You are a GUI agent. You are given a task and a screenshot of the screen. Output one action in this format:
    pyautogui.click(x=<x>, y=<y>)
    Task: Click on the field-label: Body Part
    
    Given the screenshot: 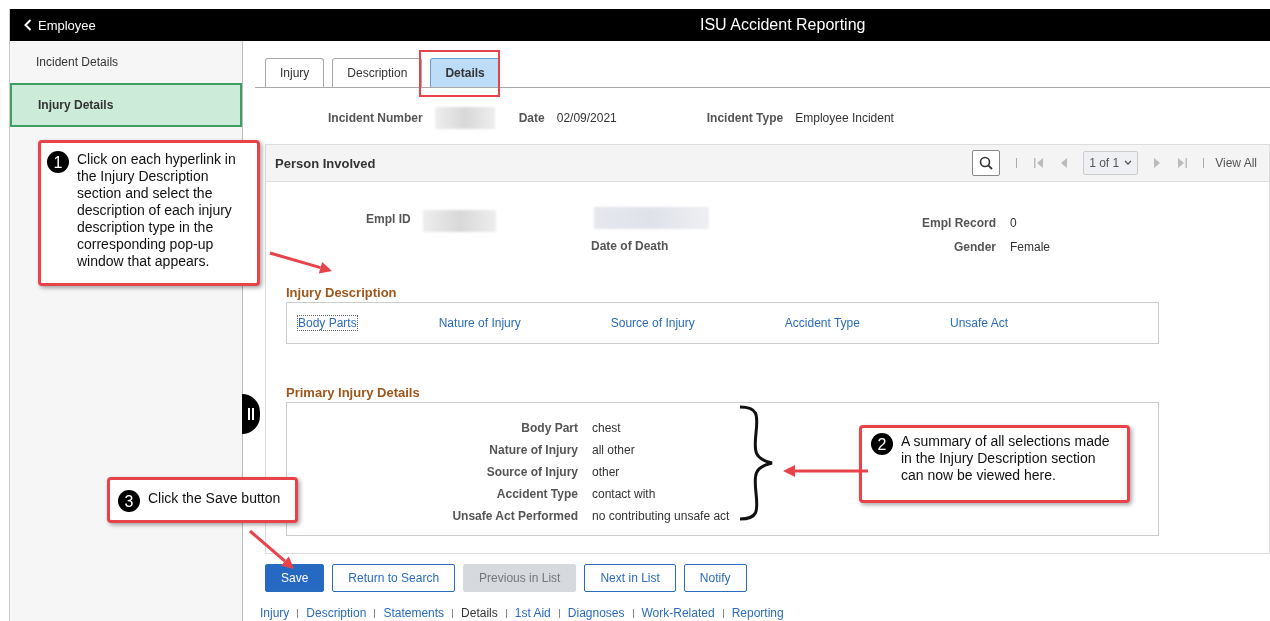 What is the action you would take?
    pyautogui.click(x=549, y=428)
    